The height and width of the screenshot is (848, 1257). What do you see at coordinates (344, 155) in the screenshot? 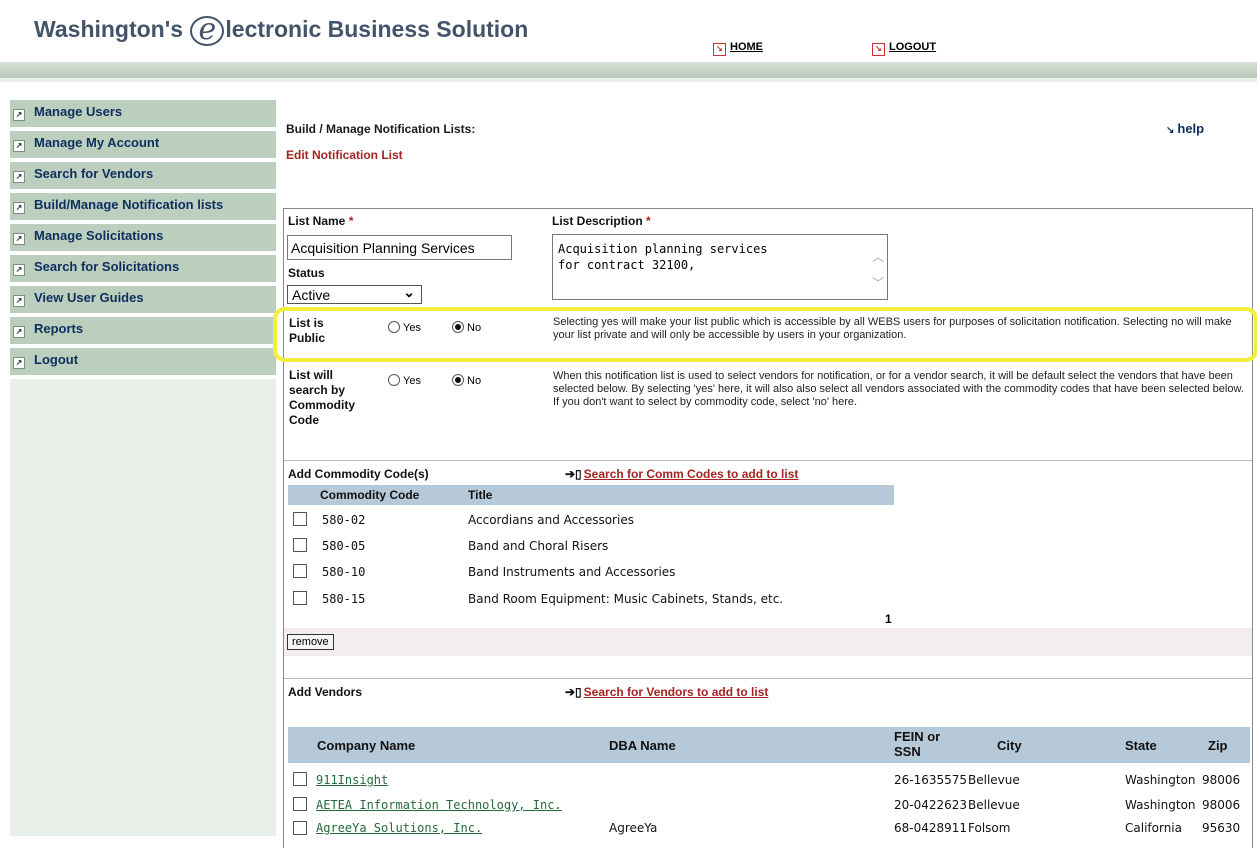
I see `page-subtitle: Edit Notification List` at bounding box center [344, 155].